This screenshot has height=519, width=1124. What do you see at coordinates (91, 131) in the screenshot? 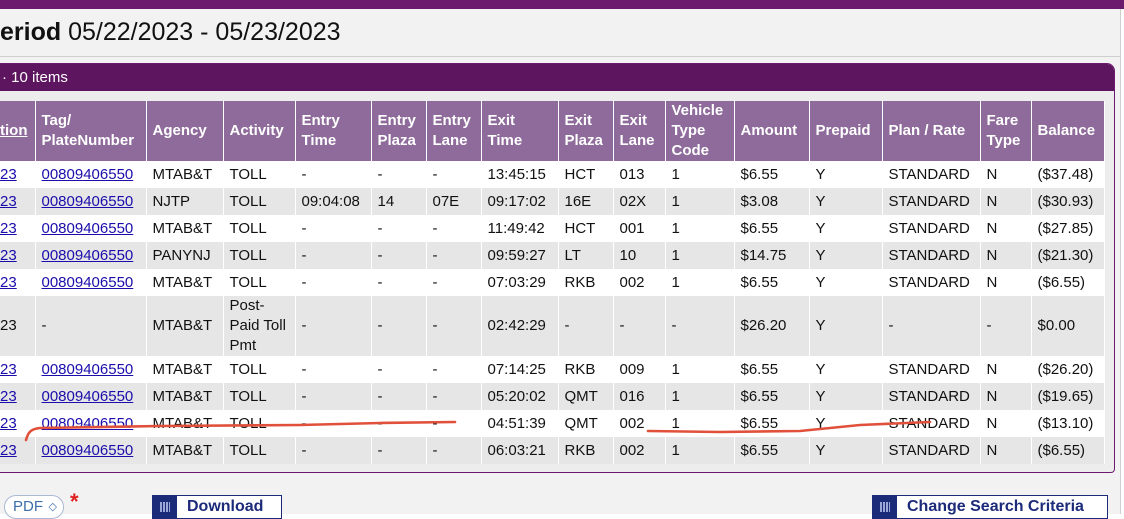
I see `column-header: Tag/ PlateNumber` at bounding box center [91, 131].